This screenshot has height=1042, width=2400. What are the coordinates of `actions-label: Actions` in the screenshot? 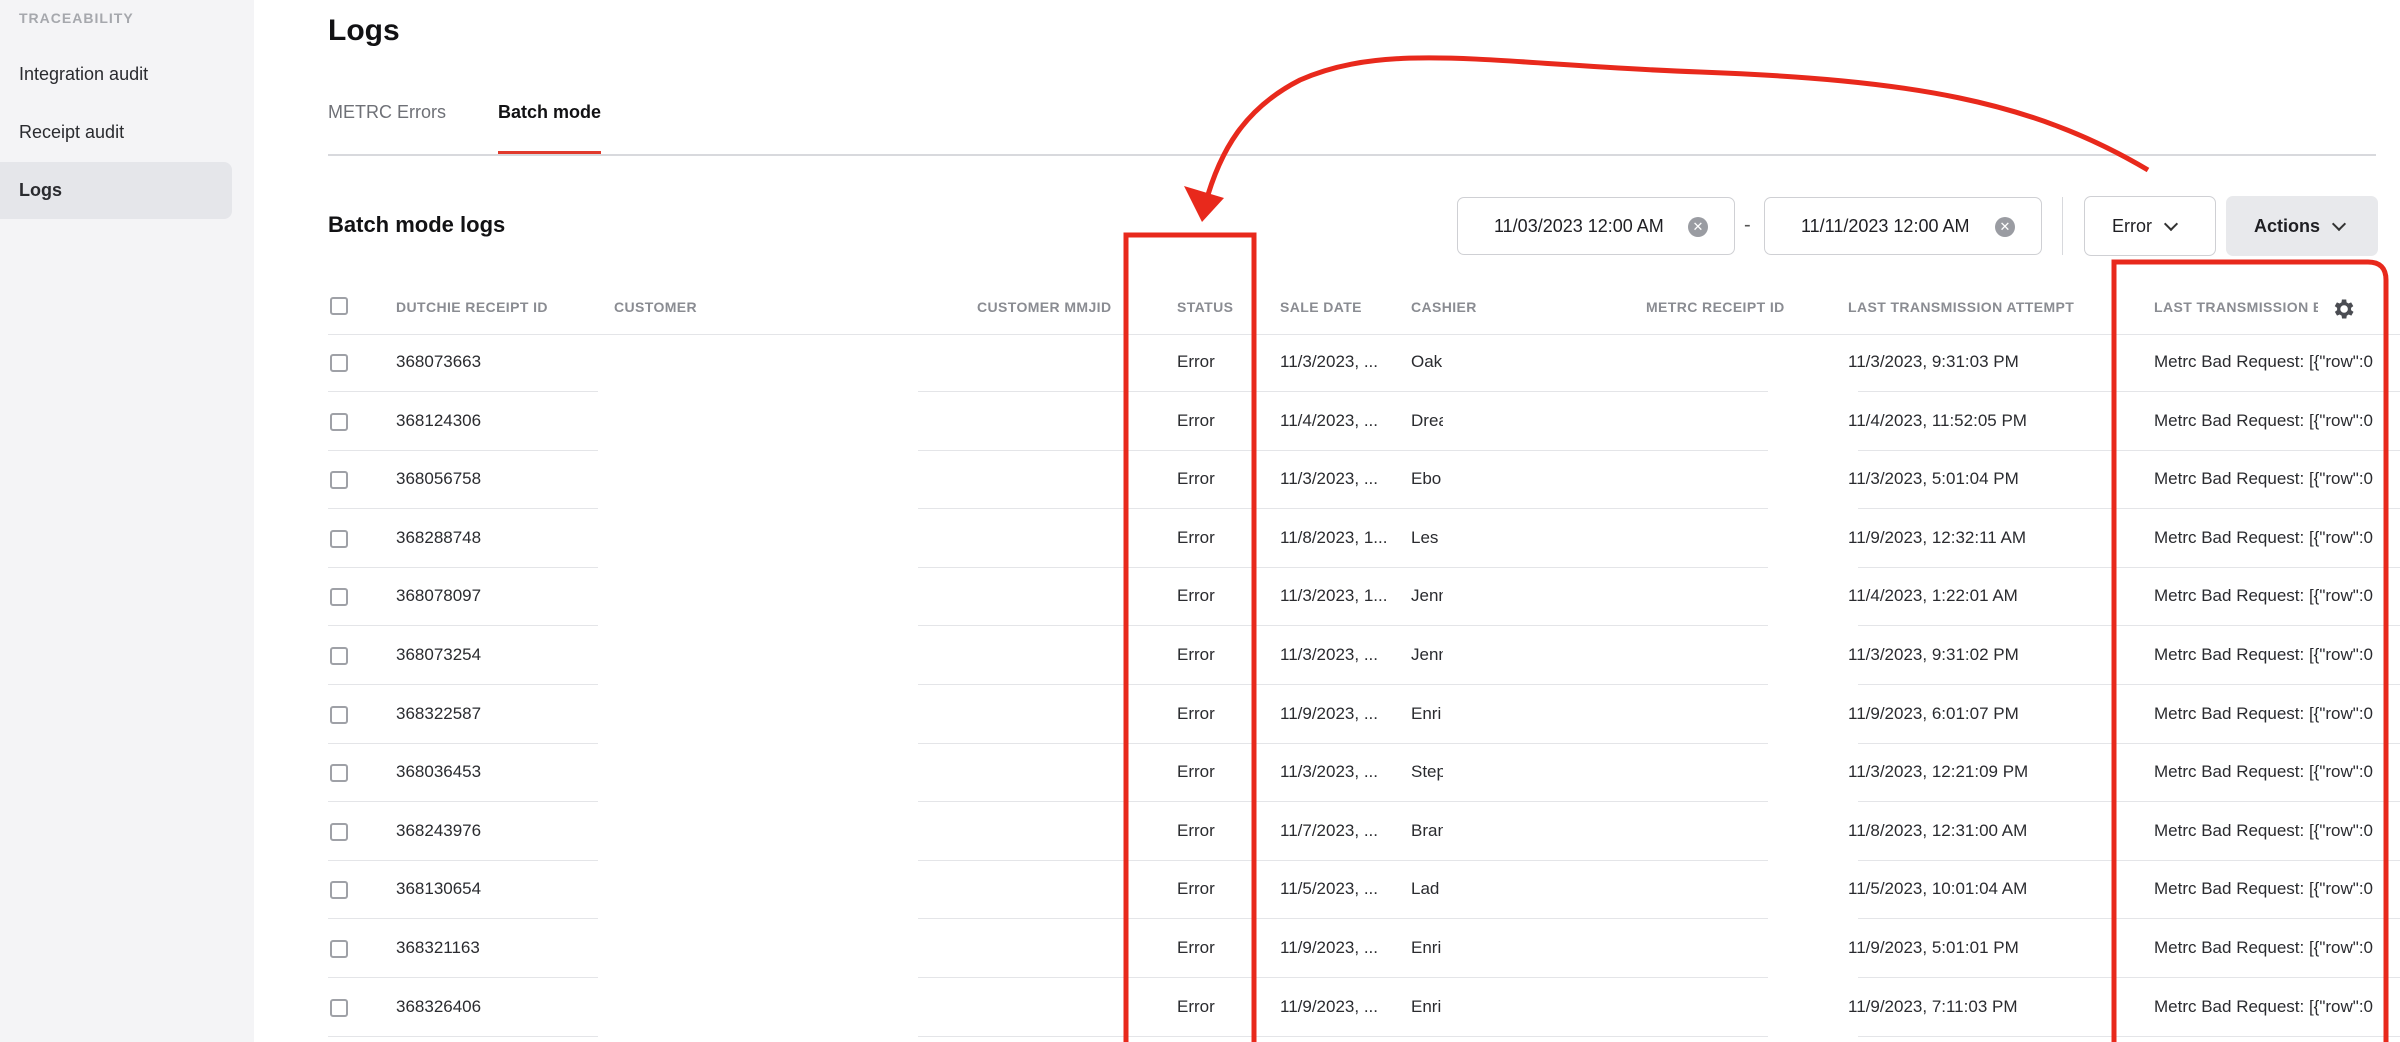 It's located at (2287, 225).